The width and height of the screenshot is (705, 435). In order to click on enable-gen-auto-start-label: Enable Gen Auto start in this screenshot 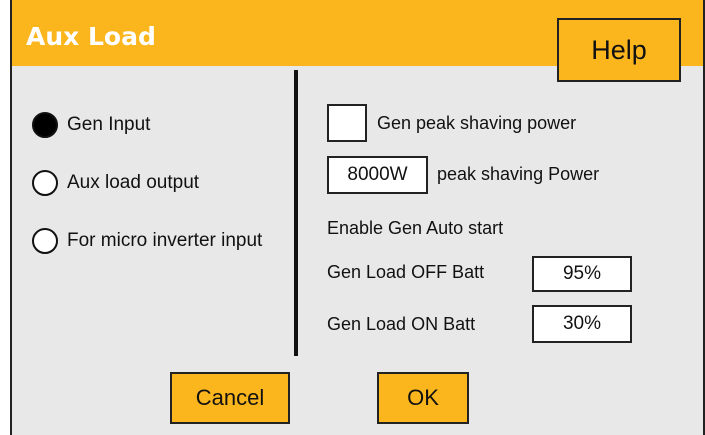, I will do `click(415, 228)`.